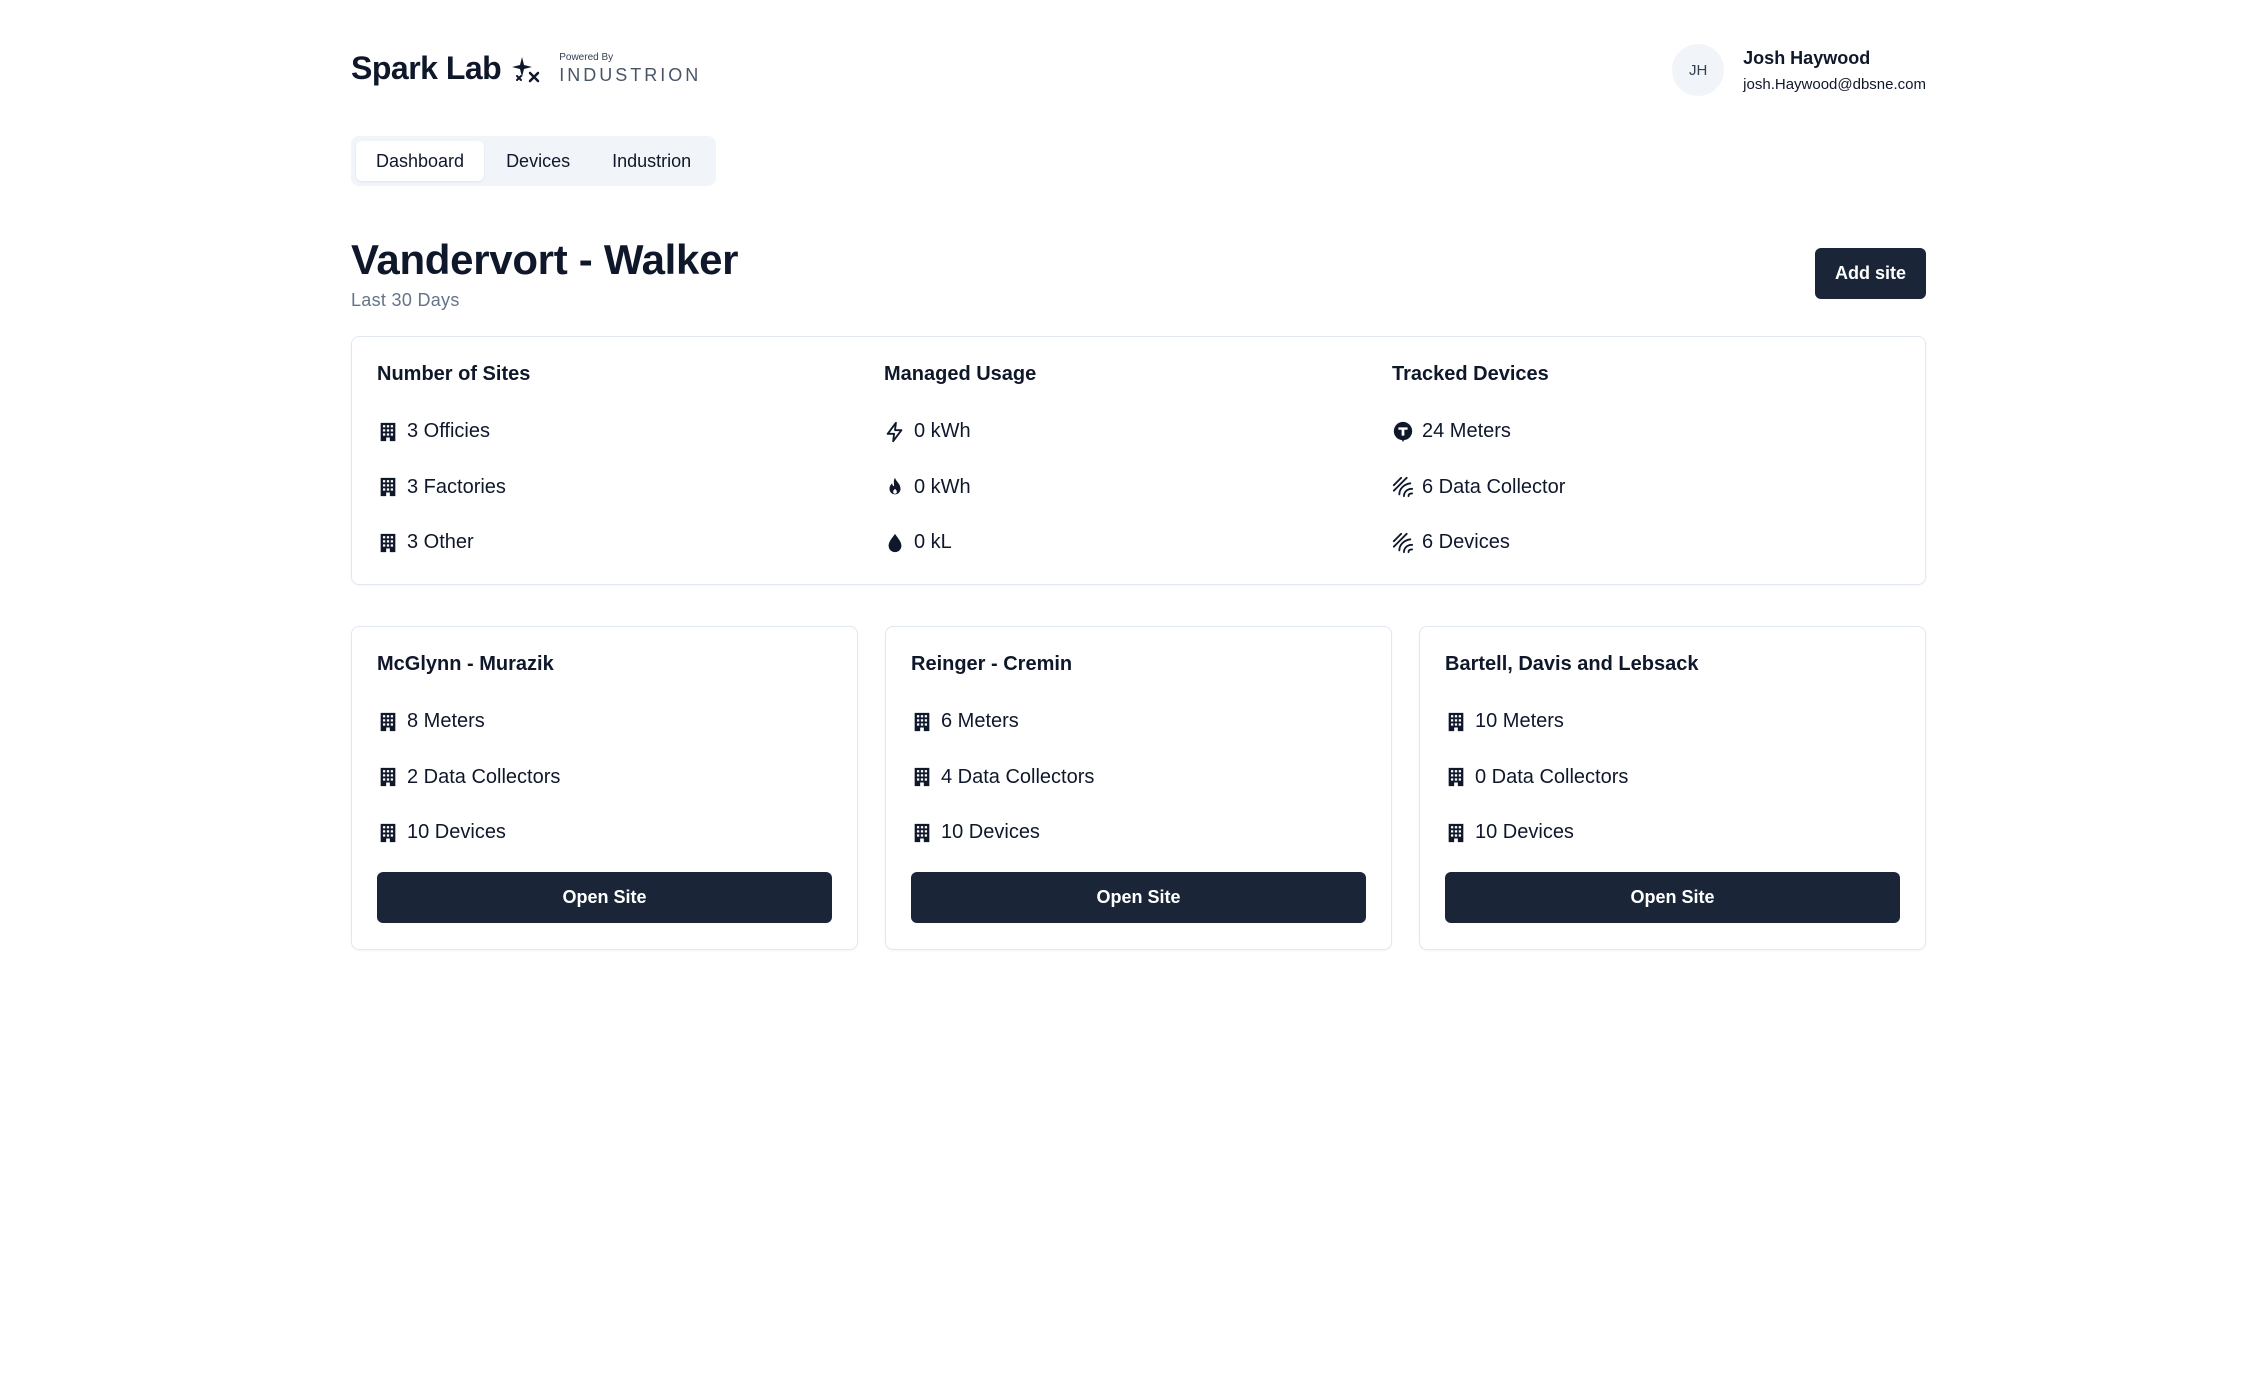 Image resolution: width=2255 pixels, height=1388 pixels. I want to click on powered-by-label: Powered By, so click(586, 57).